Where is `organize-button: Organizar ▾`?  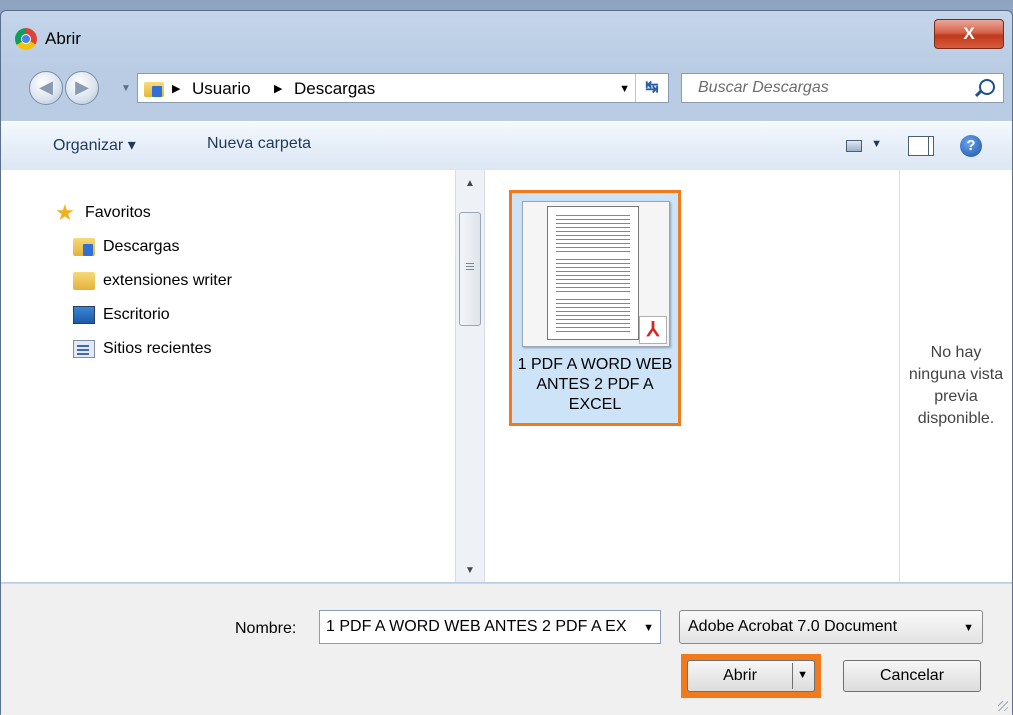
organize-button: Organizar ▾ is located at coordinates (94, 145).